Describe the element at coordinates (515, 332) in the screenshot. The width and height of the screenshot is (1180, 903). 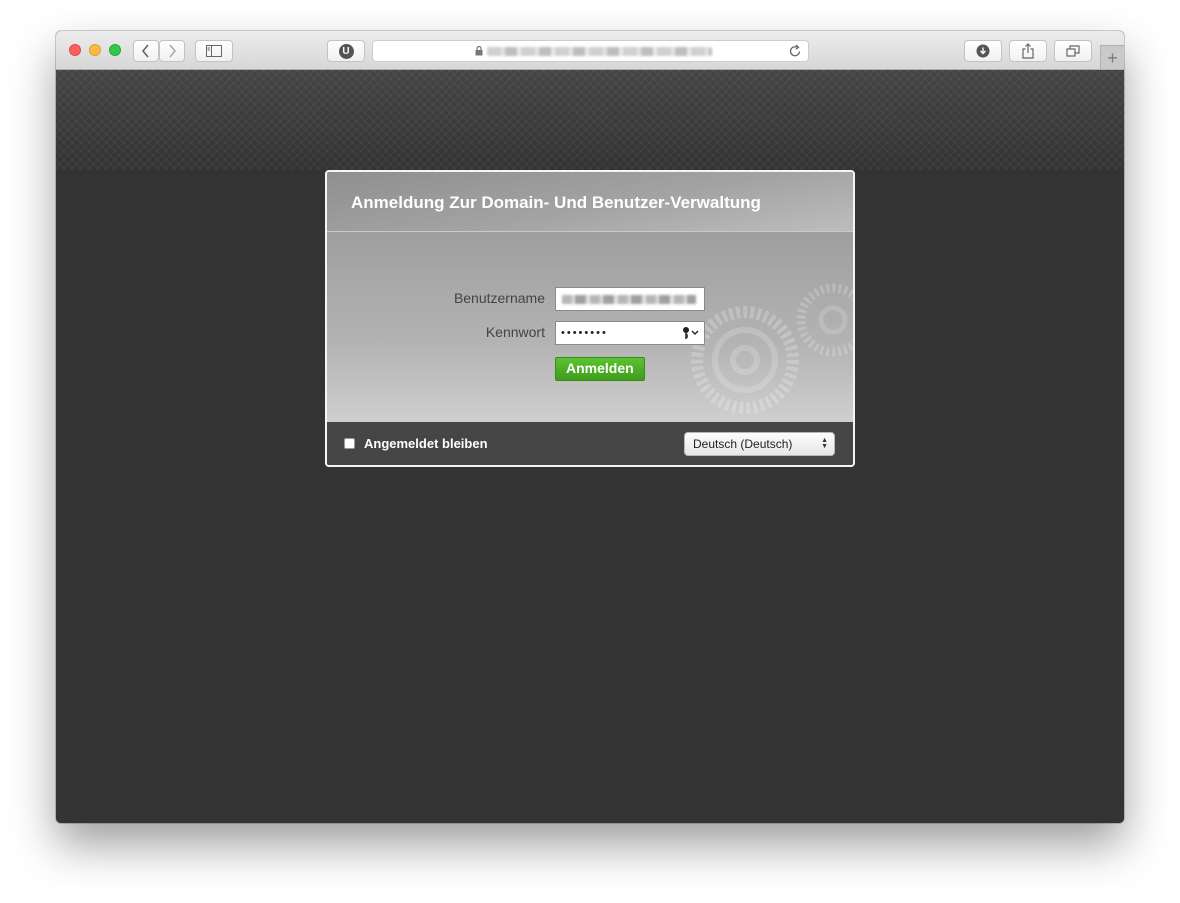
I see `password-label: Kennwort` at that location.